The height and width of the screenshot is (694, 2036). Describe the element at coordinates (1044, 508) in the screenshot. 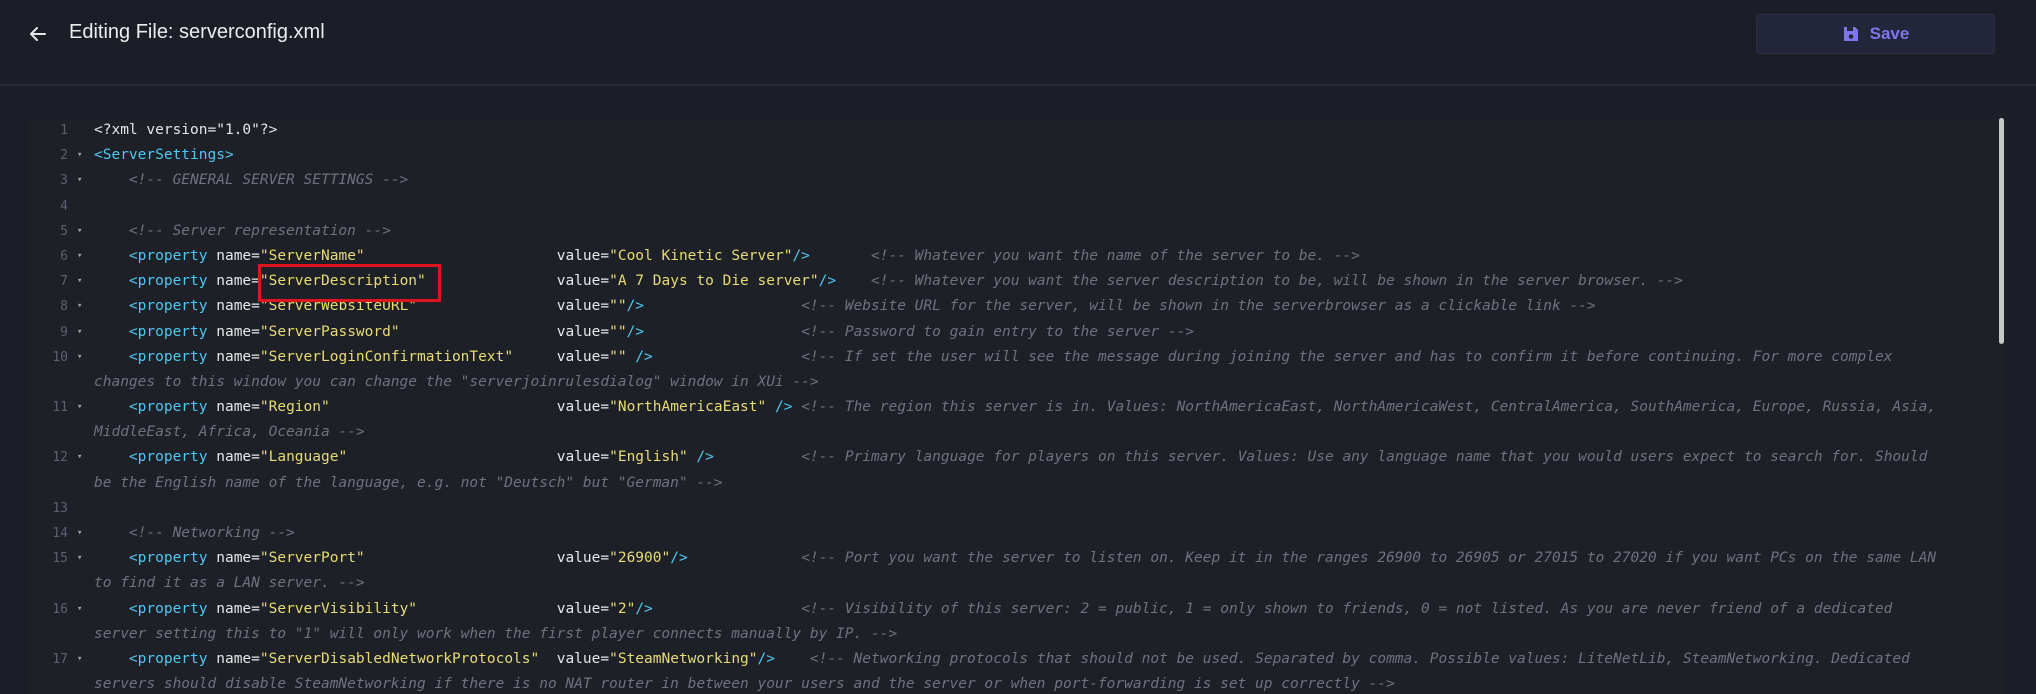

I see `code-text` at that location.